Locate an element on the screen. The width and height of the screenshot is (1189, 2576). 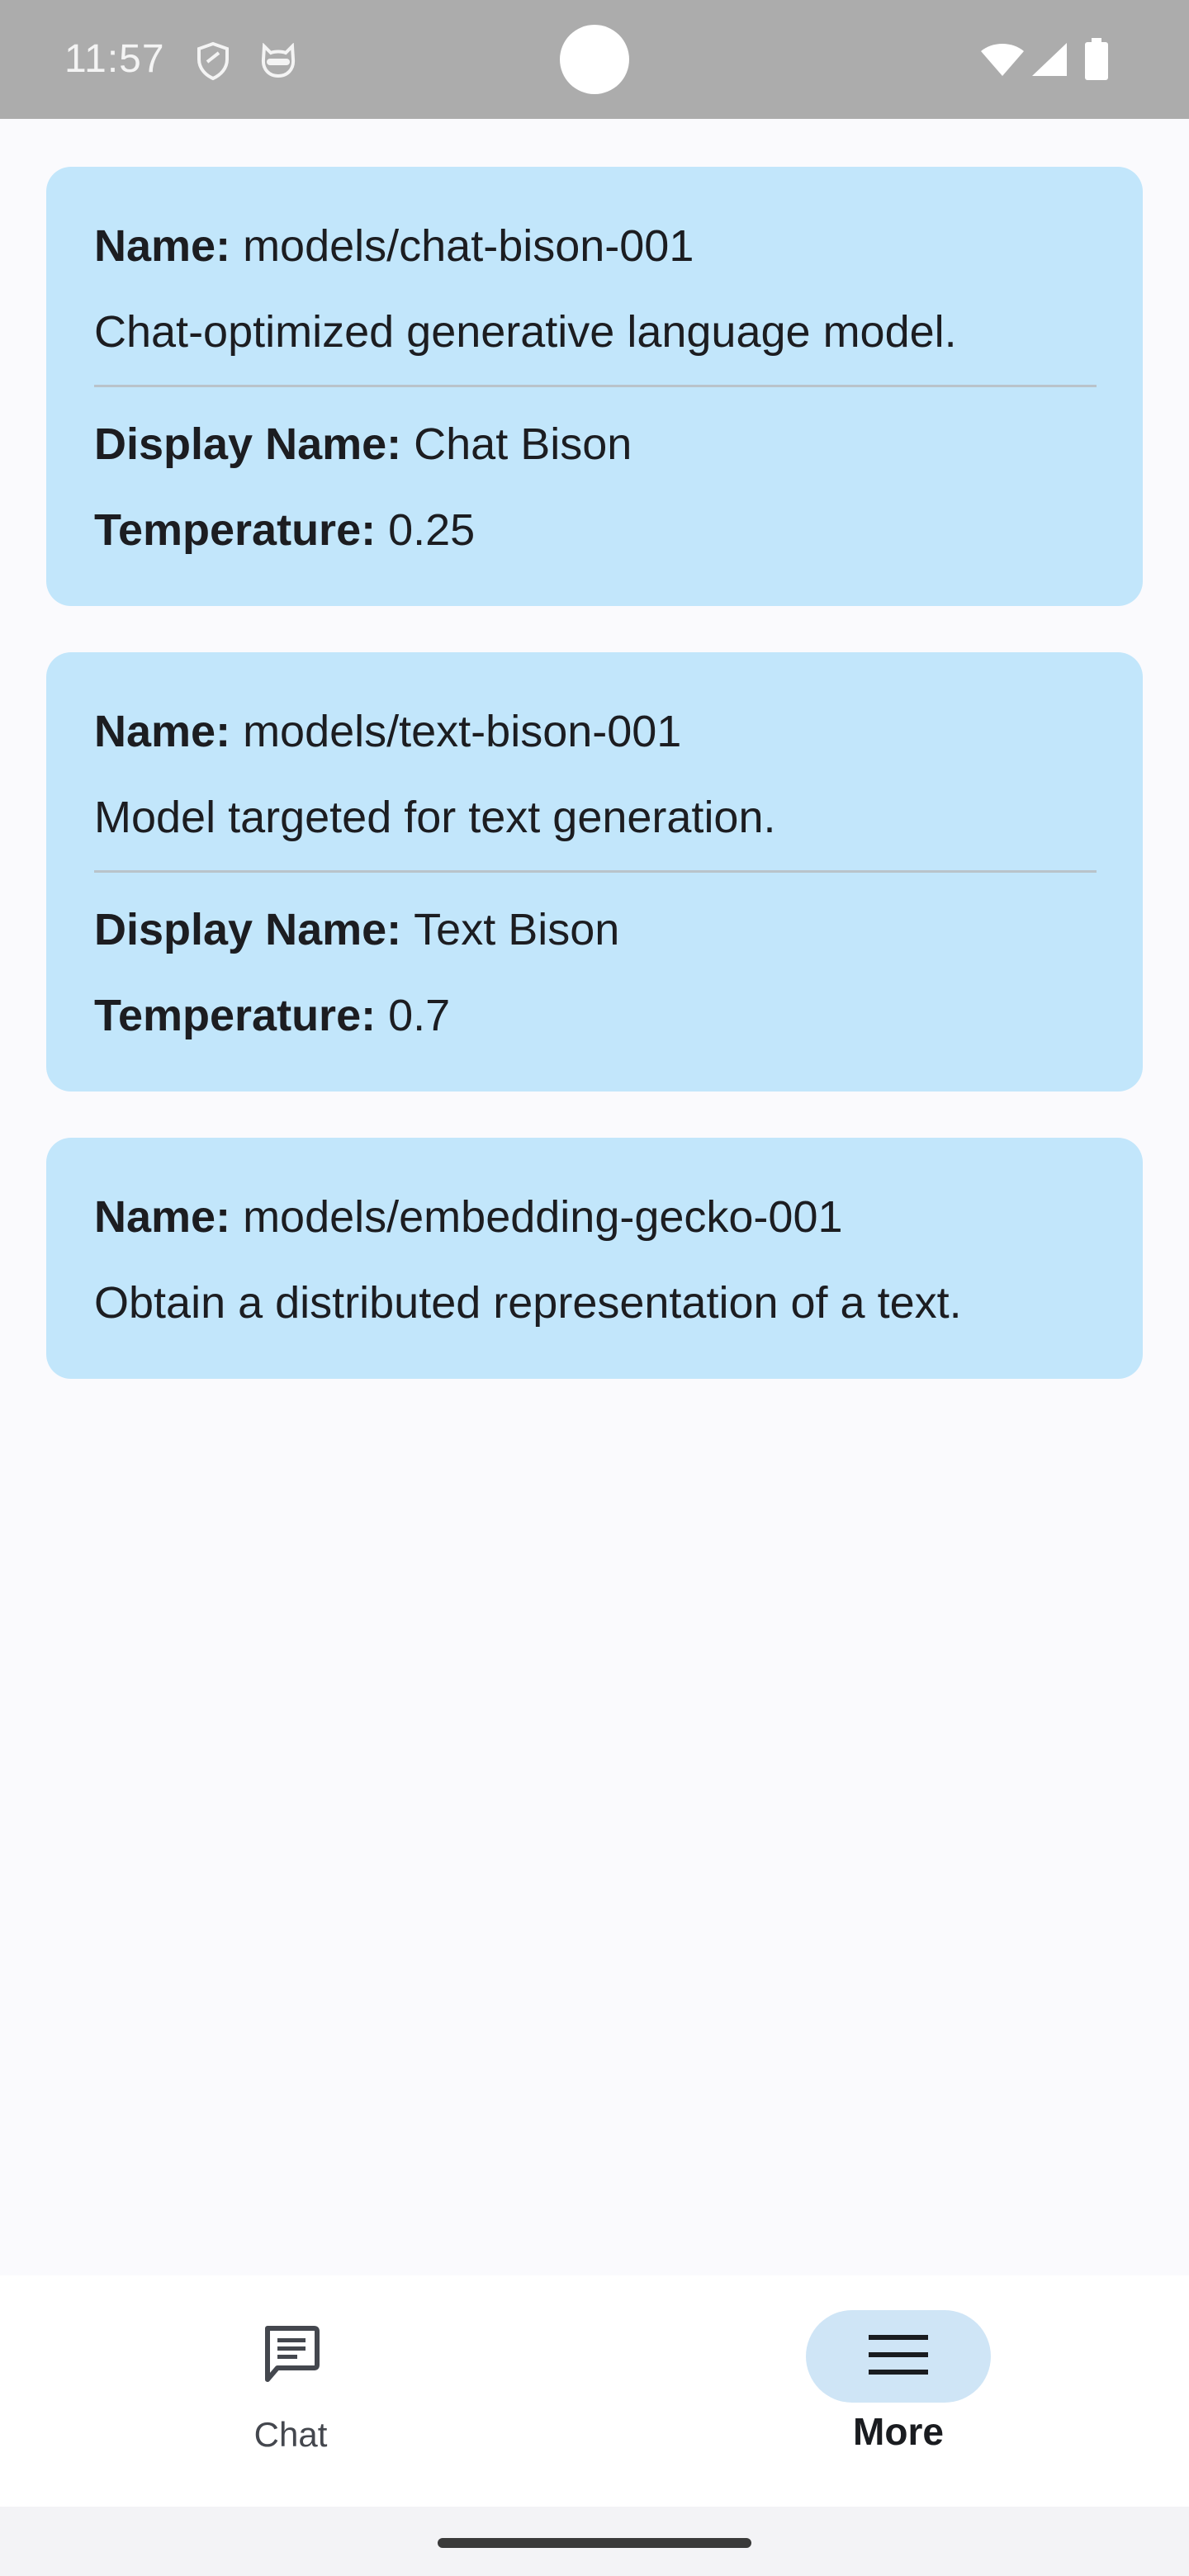
cat-face-icon is located at coordinates (278, 62).